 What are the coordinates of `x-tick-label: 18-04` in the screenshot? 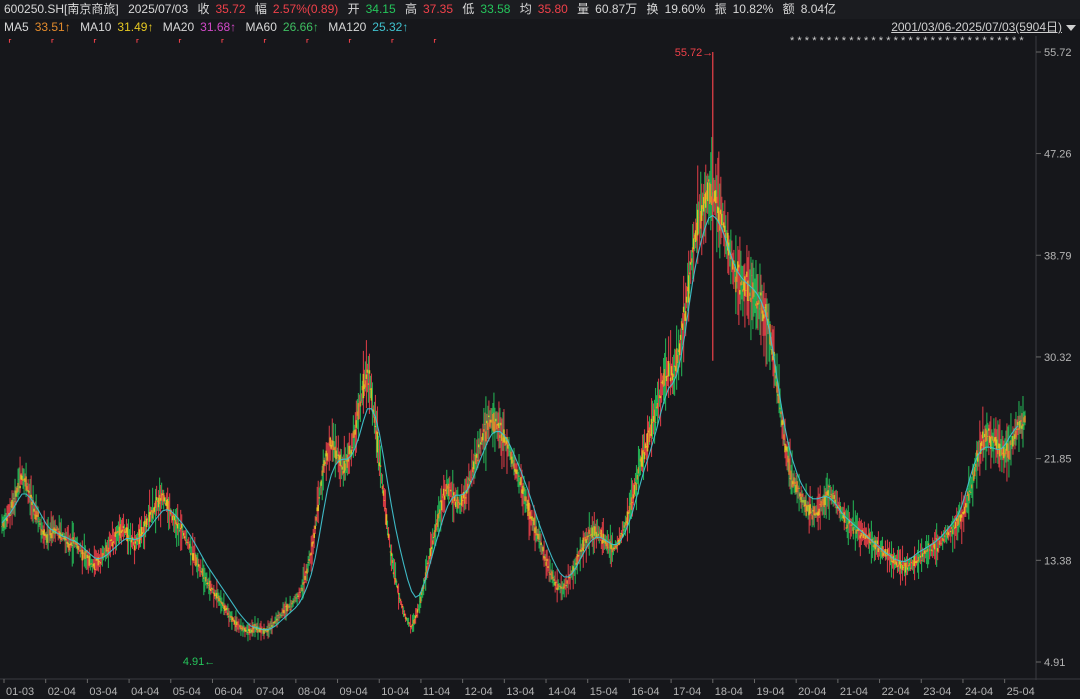 It's located at (729, 692).